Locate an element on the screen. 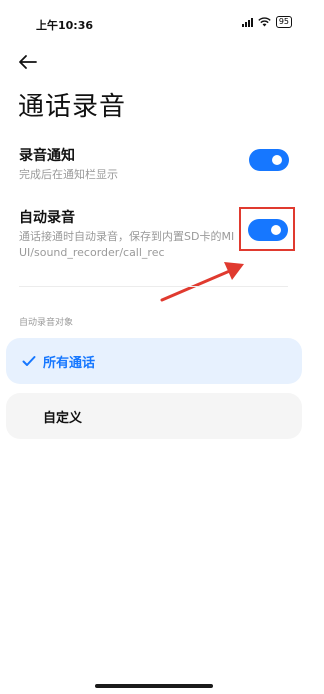  setting-title: 自动录音 is located at coordinates (47, 218).